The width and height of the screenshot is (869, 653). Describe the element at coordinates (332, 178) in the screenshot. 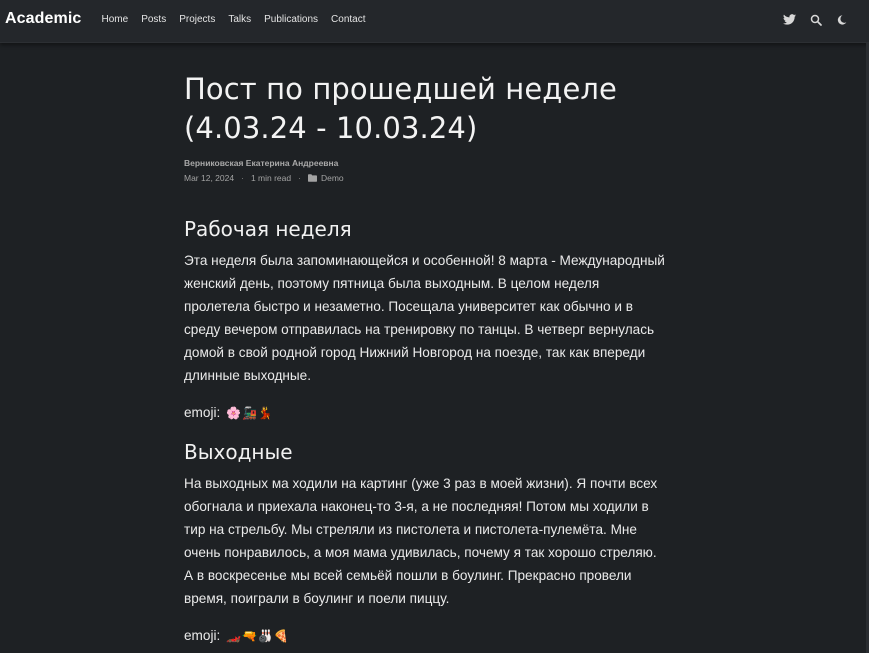

I see `category-label: Demo` at that location.